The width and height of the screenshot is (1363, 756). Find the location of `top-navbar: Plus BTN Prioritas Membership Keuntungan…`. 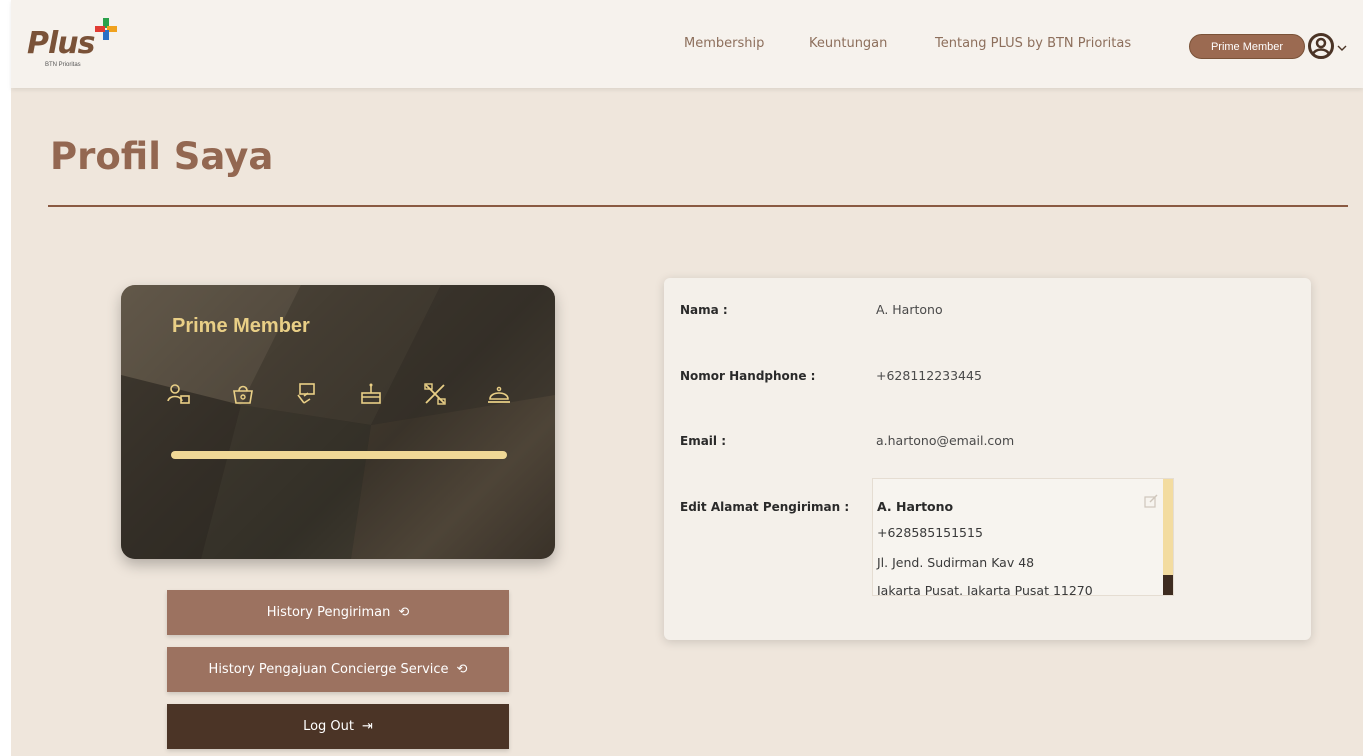

top-navbar: Plus BTN Prioritas Membership Keuntungan… is located at coordinates (687, 44).